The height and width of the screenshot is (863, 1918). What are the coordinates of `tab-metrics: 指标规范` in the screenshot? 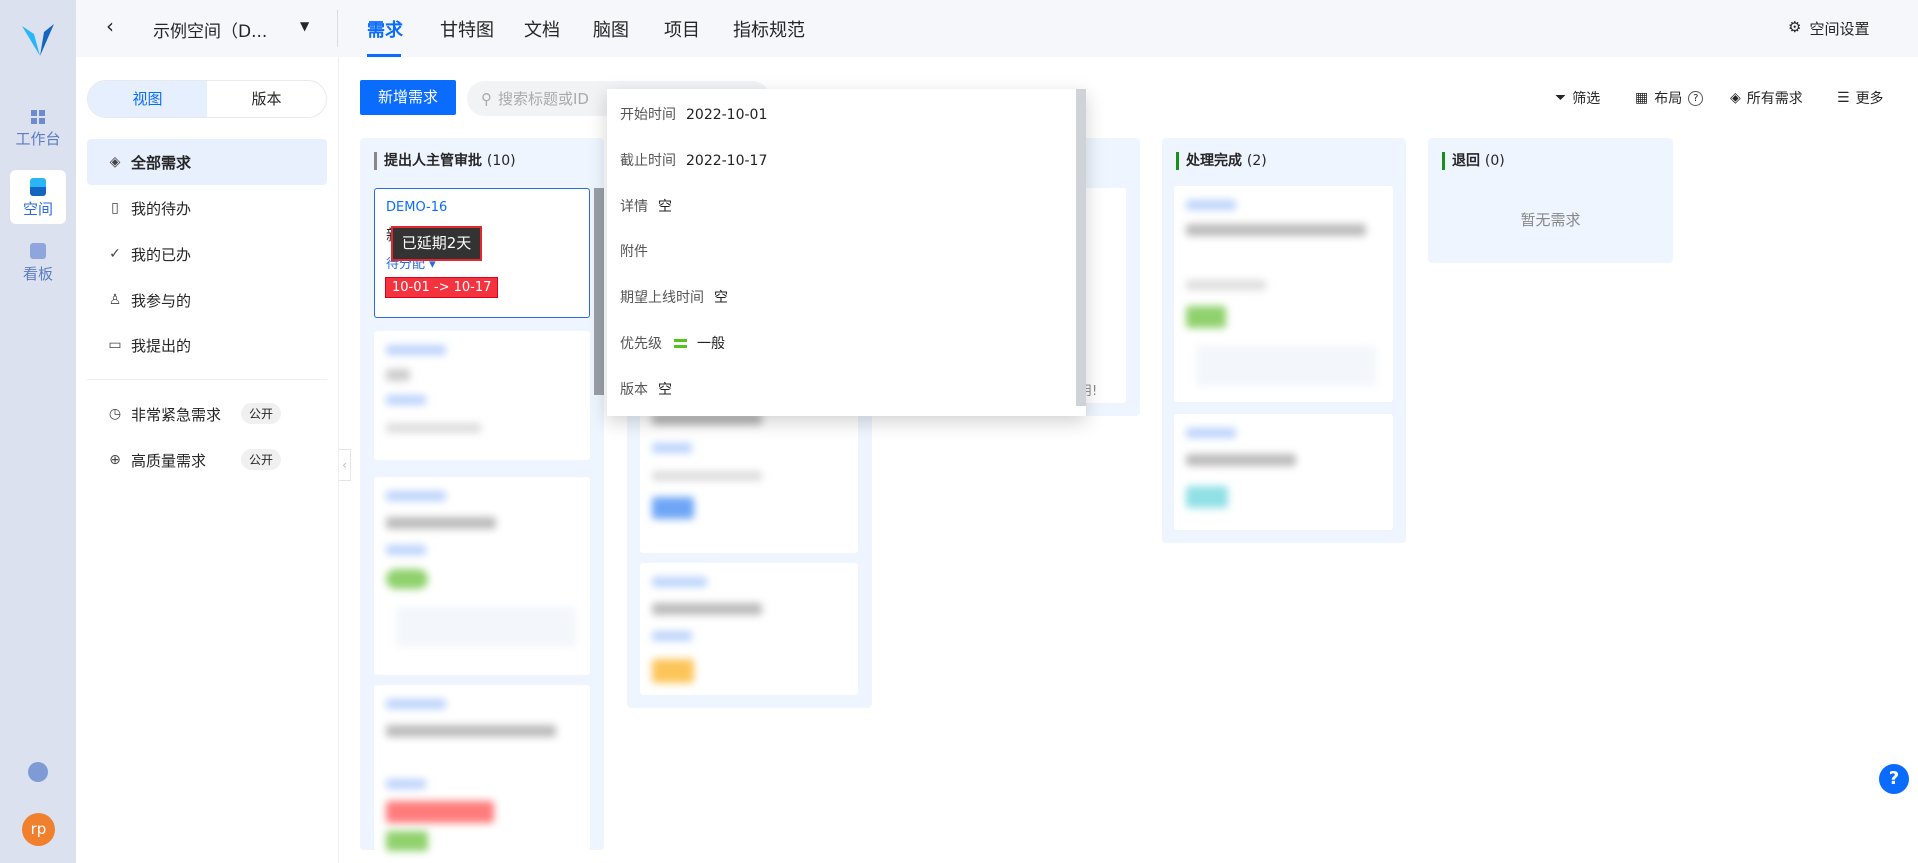 It's located at (769, 29).